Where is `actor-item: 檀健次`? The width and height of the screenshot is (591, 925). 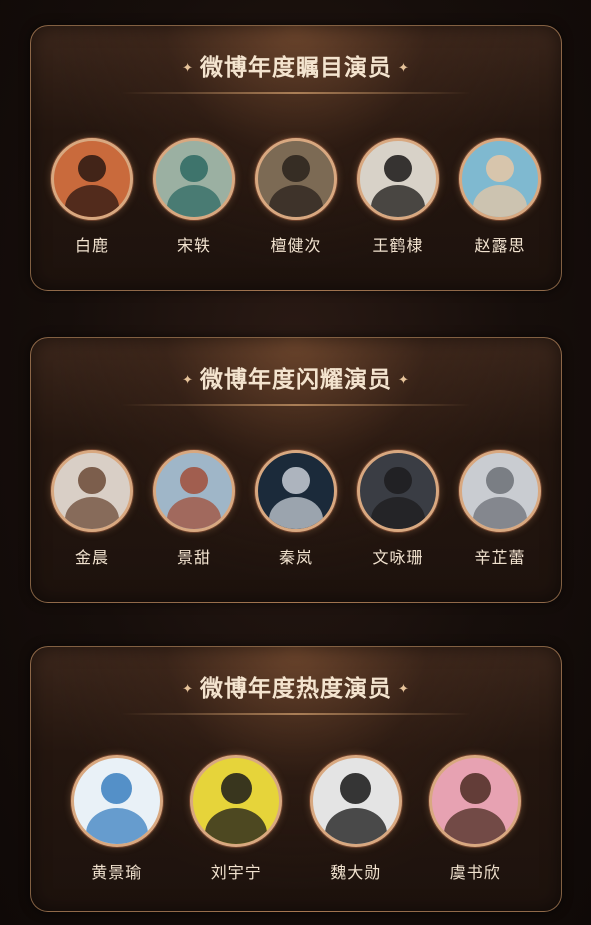
actor-item: 檀健次 is located at coordinates (296, 197).